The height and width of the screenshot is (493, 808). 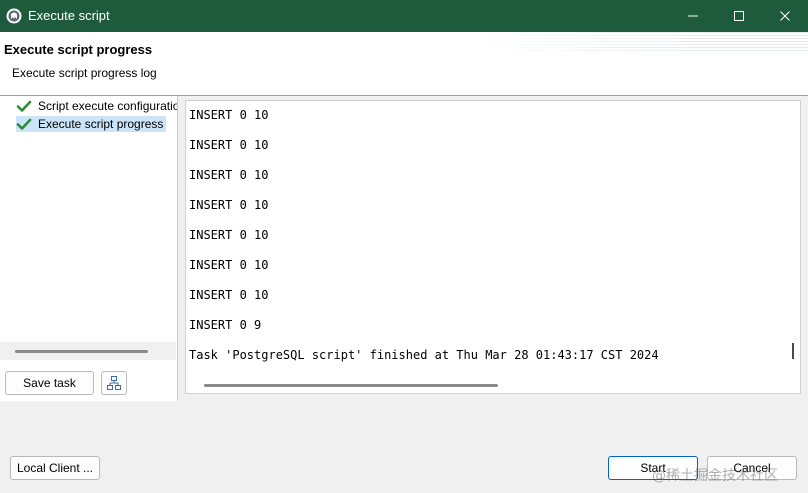 What do you see at coordinates (84, 73) in the screenshot?
I see `page-subtitle: Execute script progress log` at bounding box center [84, 73].